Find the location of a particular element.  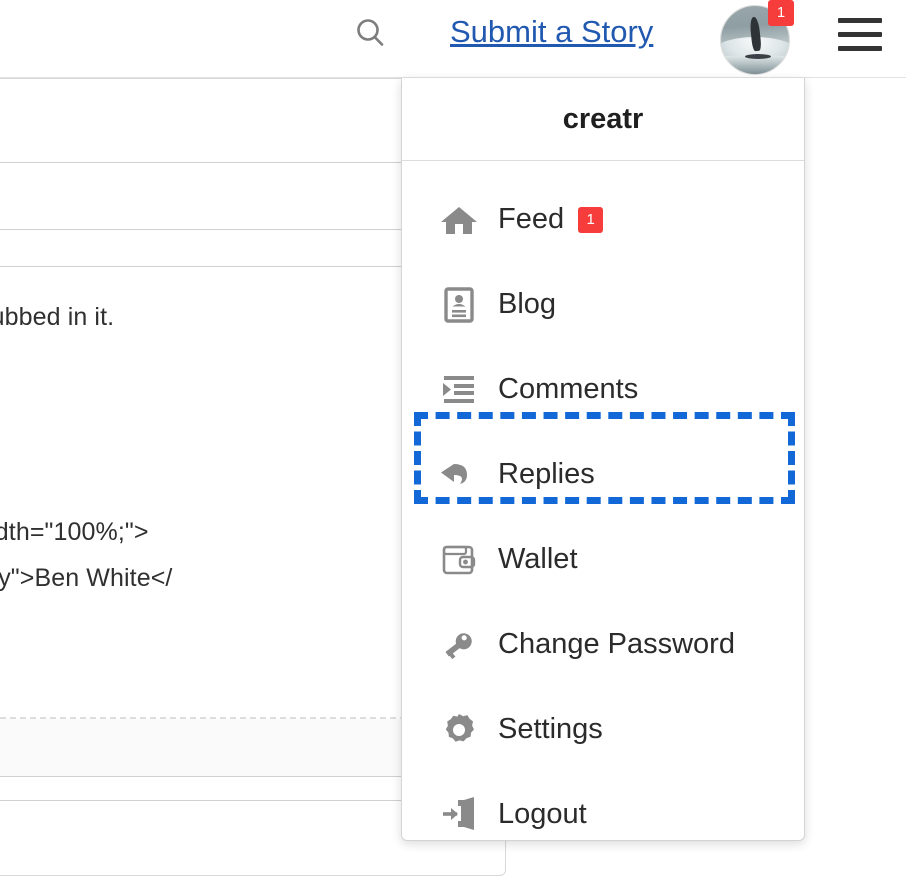

menu-item-label: Settings is located at coordinates (550, 729).